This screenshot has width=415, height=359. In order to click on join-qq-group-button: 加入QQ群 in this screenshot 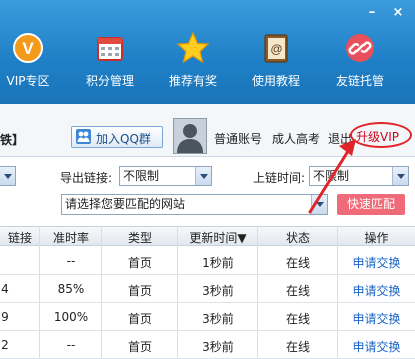, I will do `click(117, 137)`.